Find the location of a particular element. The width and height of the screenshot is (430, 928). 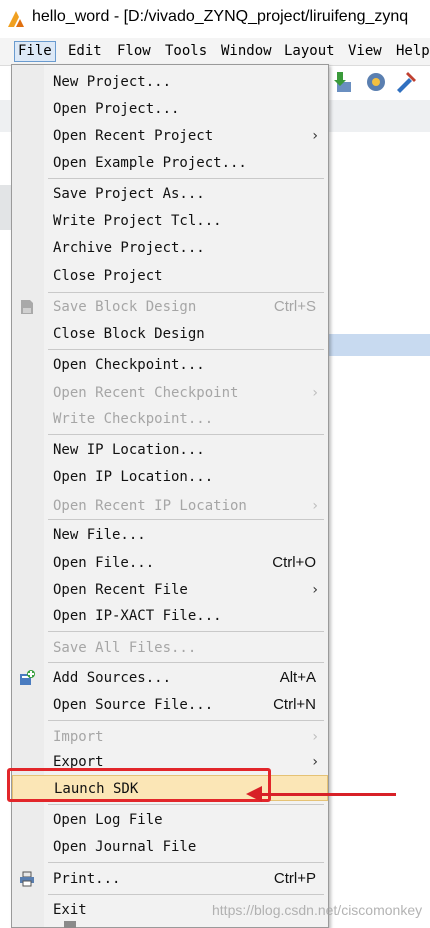

menu-item-open-recent-file: Open Recent File › is located at coordinates (170, 590).